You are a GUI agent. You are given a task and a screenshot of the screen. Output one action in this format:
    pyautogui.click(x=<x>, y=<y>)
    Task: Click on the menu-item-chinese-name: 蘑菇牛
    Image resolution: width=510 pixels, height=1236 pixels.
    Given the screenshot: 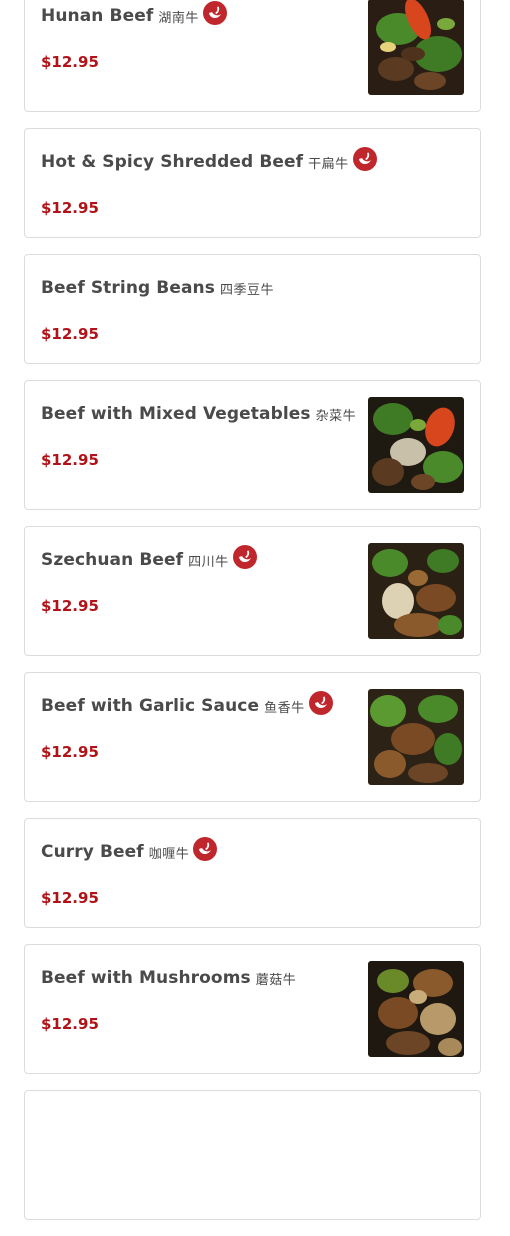 What is the action you would take?
    pyautogui.click(x=276, y=980)
    